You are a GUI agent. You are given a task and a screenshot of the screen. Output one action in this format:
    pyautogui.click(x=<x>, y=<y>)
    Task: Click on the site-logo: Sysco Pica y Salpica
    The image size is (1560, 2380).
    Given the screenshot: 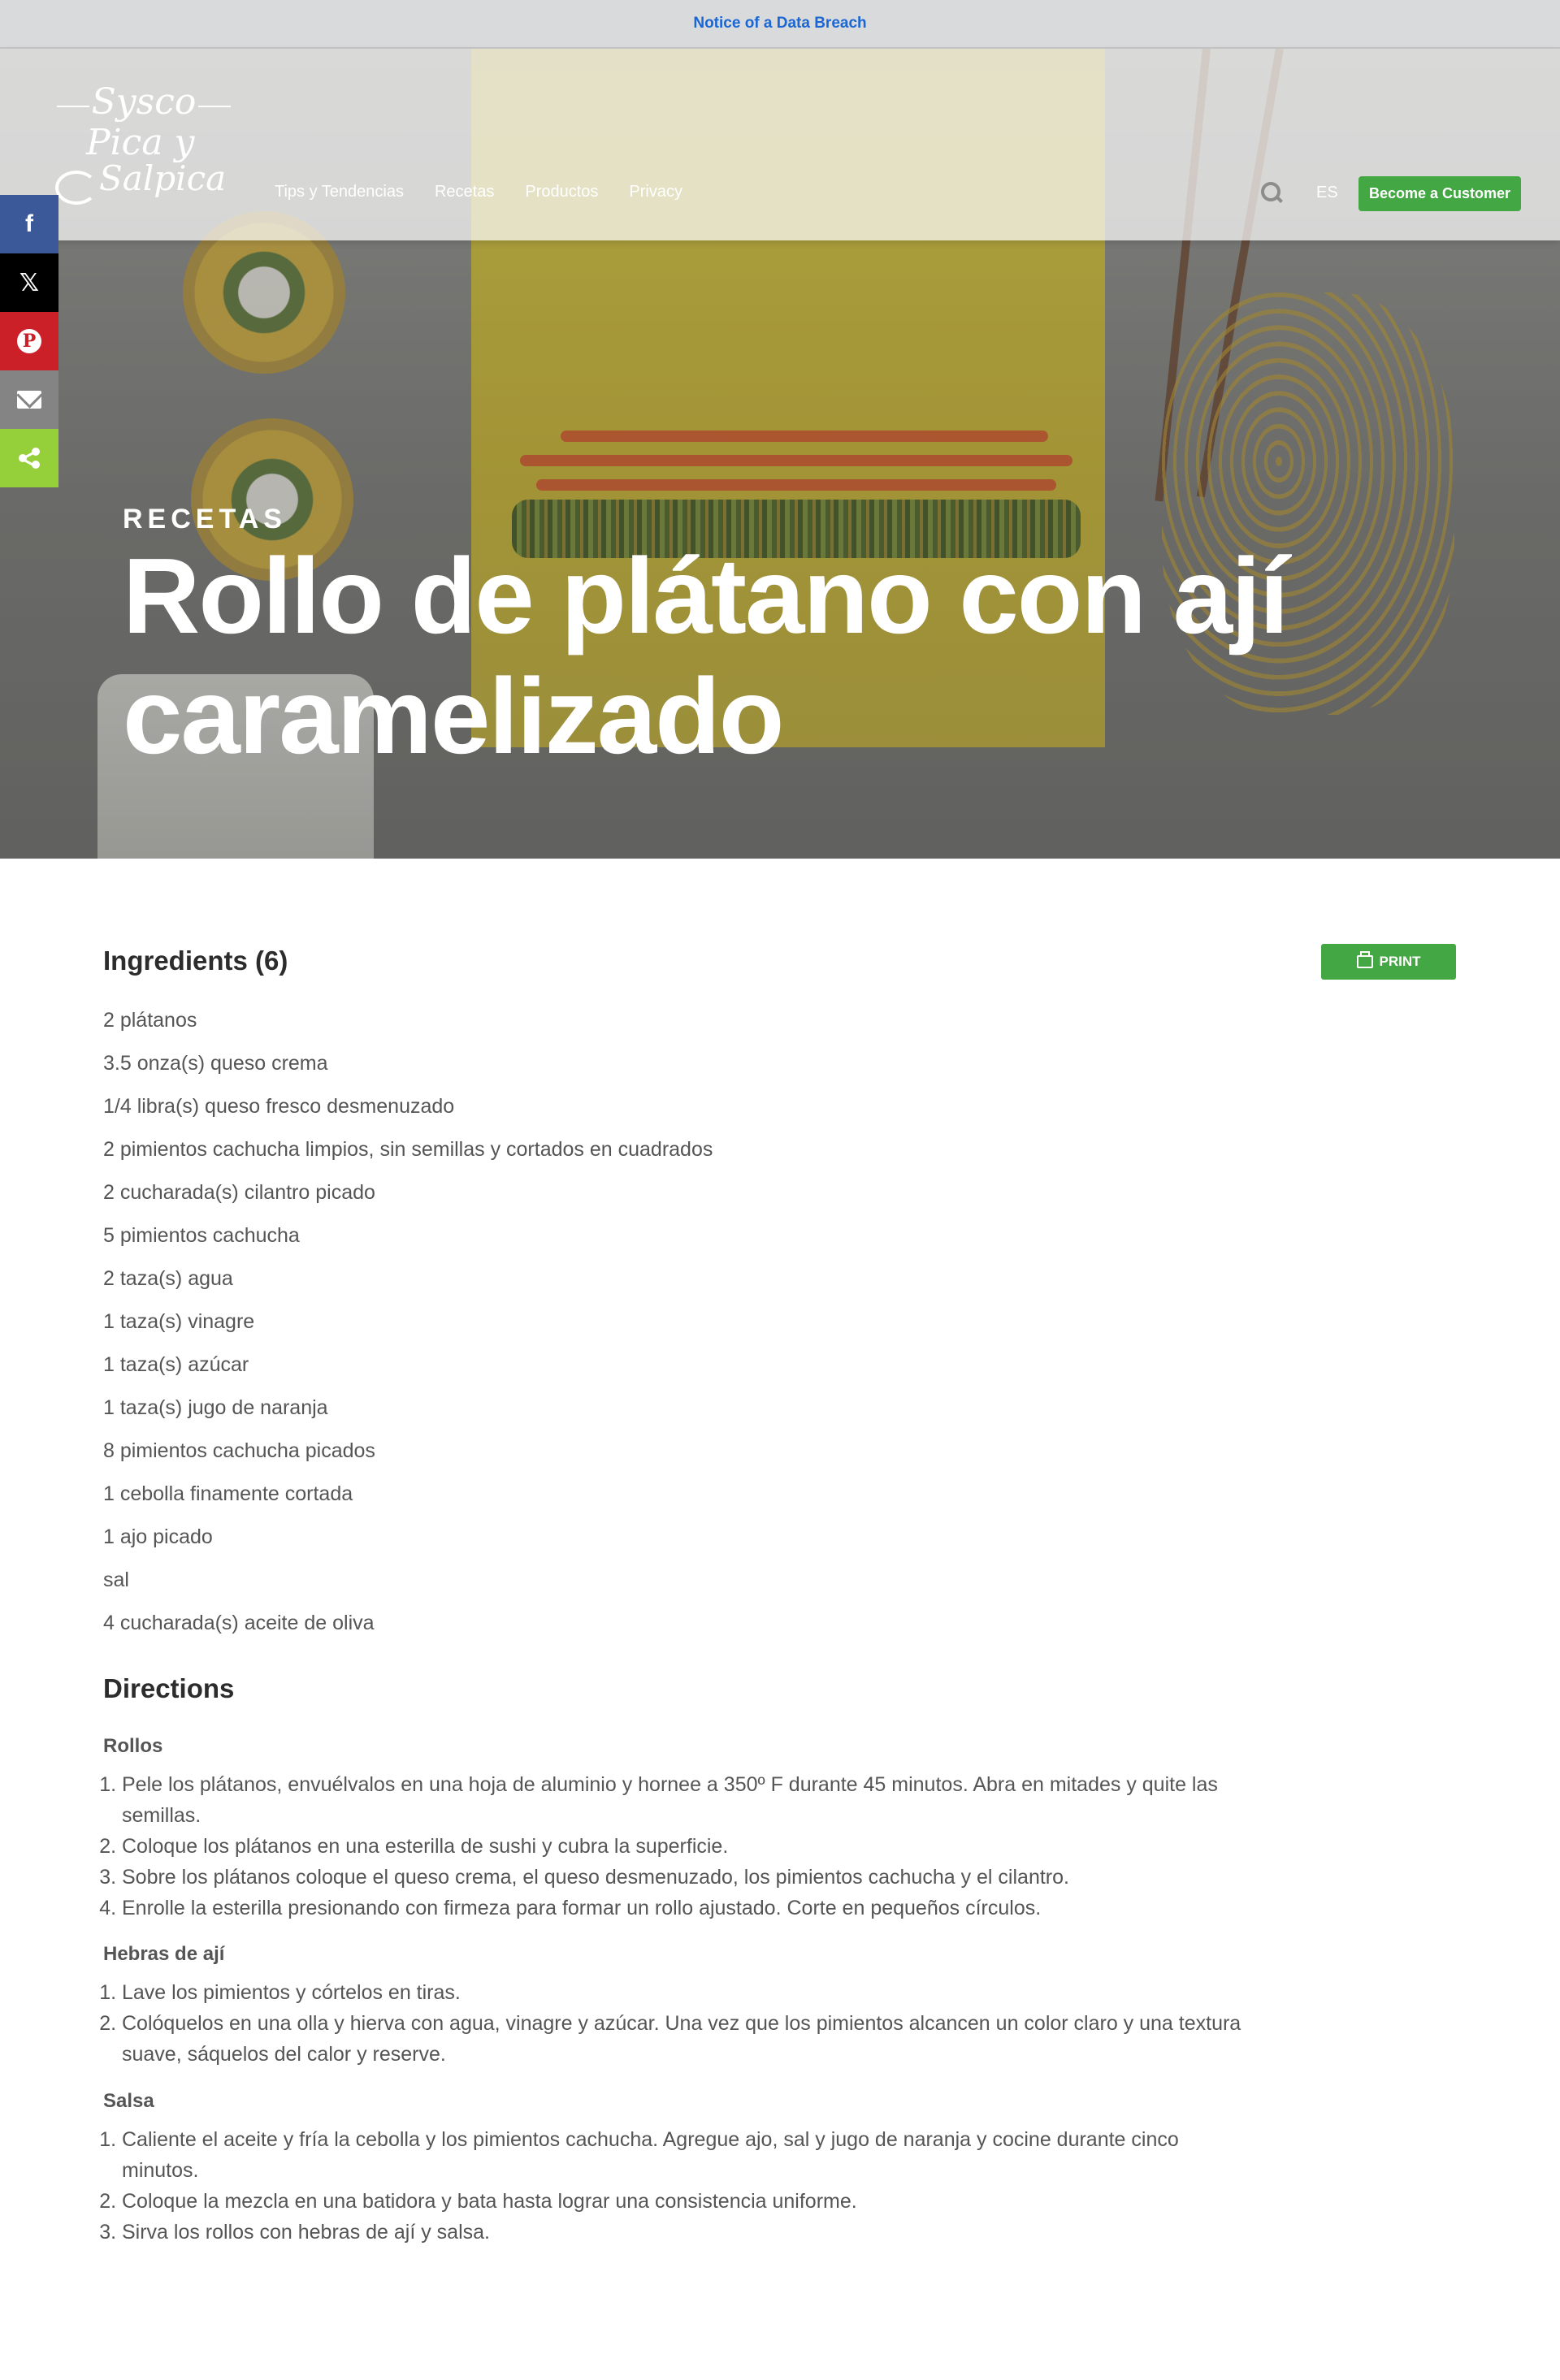 What is the action you would take?
    pyautogui.click(x=143, y=143)
    